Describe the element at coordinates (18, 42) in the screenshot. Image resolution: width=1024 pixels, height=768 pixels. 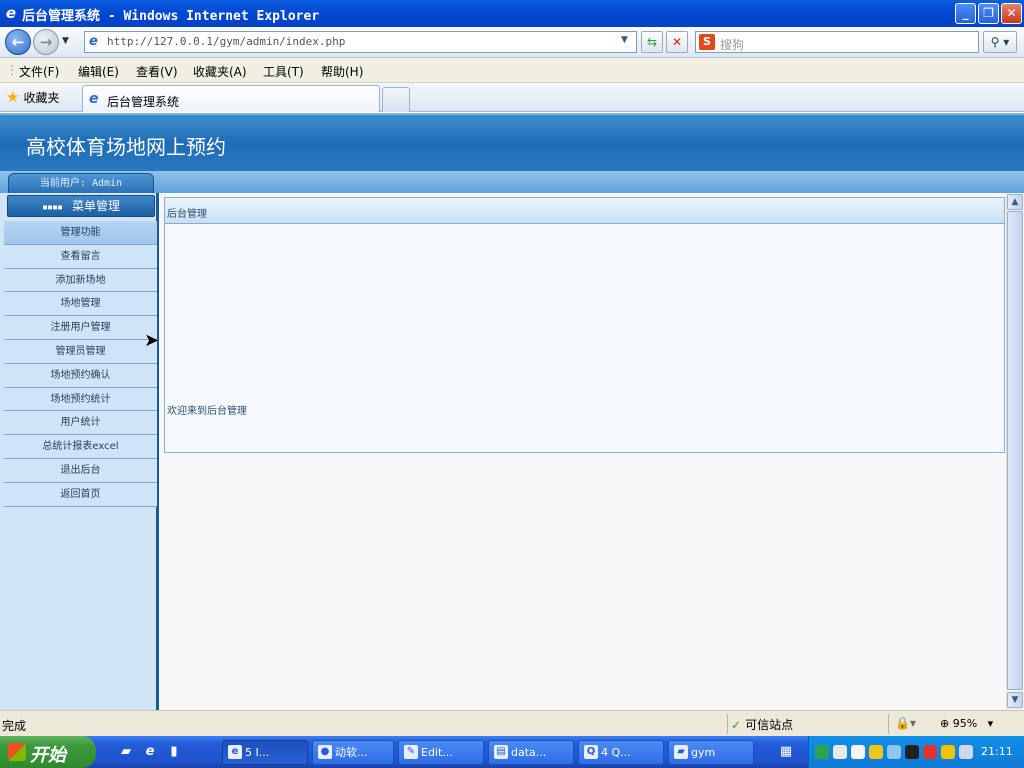
I see `back-button: ←` at that location.